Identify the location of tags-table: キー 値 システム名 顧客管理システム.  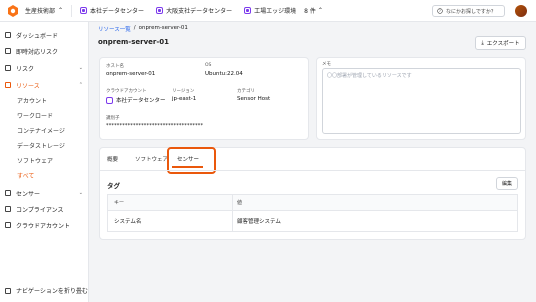
(312, 213).